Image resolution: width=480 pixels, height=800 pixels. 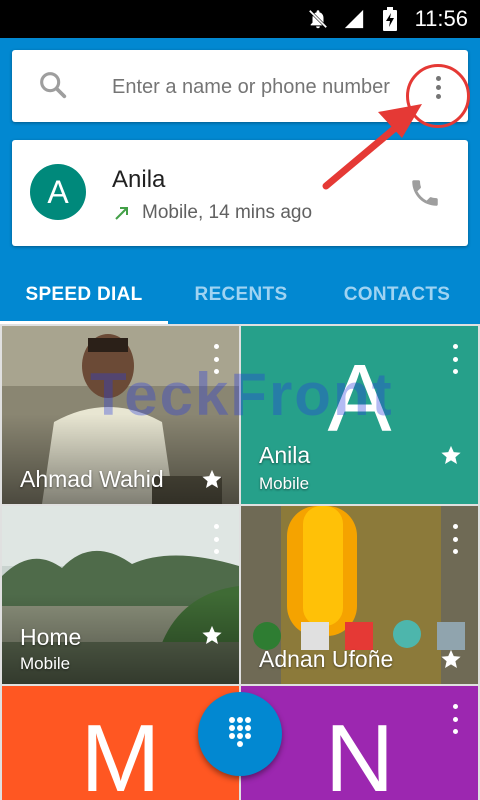 I want to click on search-input, so click(x=262, y=87).